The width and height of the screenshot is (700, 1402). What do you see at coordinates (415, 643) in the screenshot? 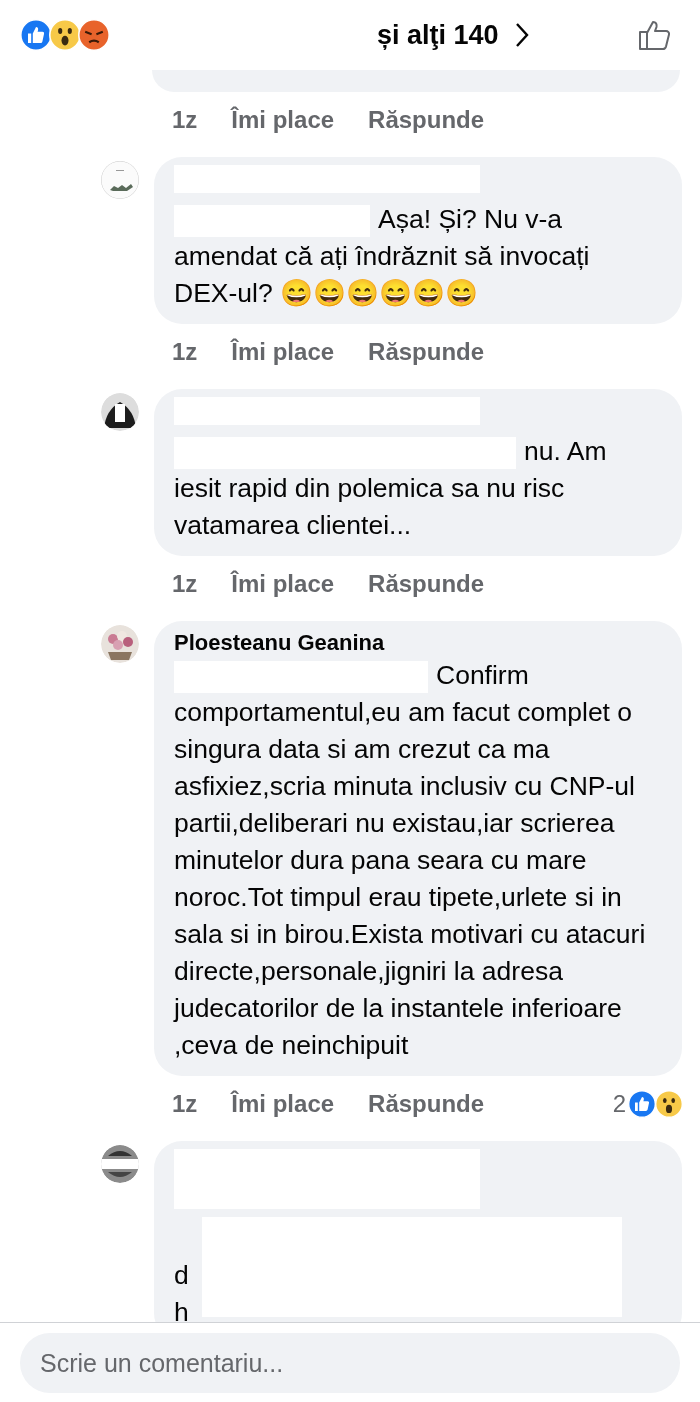
I see `comment-author: Ploesteanu Geanina` at bounding box center [415, 643].